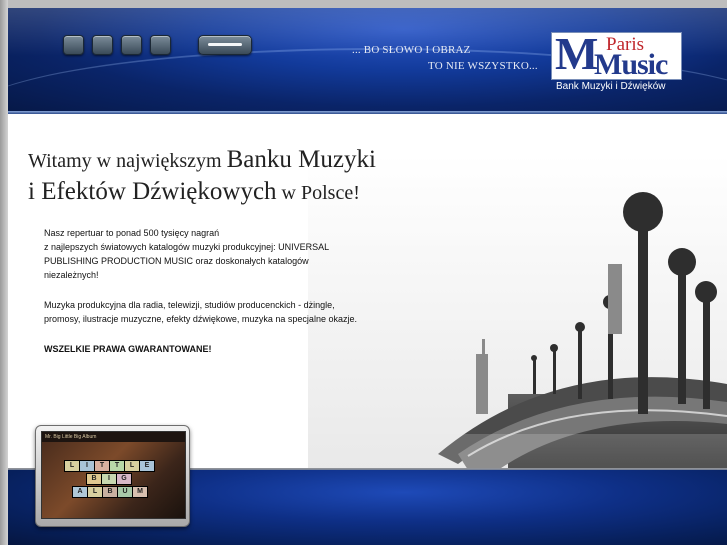 This screenshot has height=545, width=727. Describe the element at coordinates (71, 437) in the screenshot. I see `album-caption: Mr. Big Little Big Album` at that location.